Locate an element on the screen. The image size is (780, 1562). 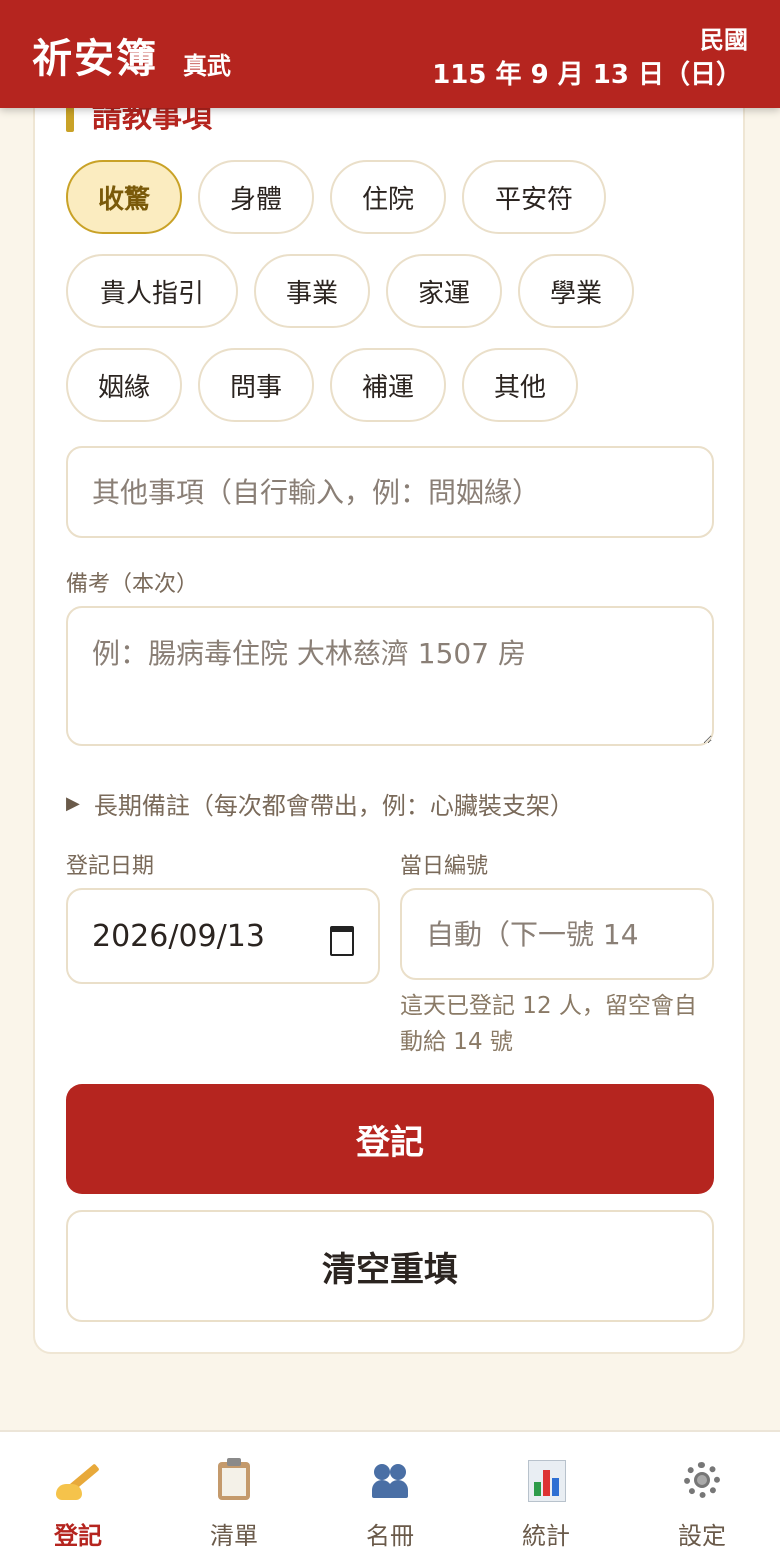
nav-item-roster: 名冊 is located at coordinates (390, 1497).